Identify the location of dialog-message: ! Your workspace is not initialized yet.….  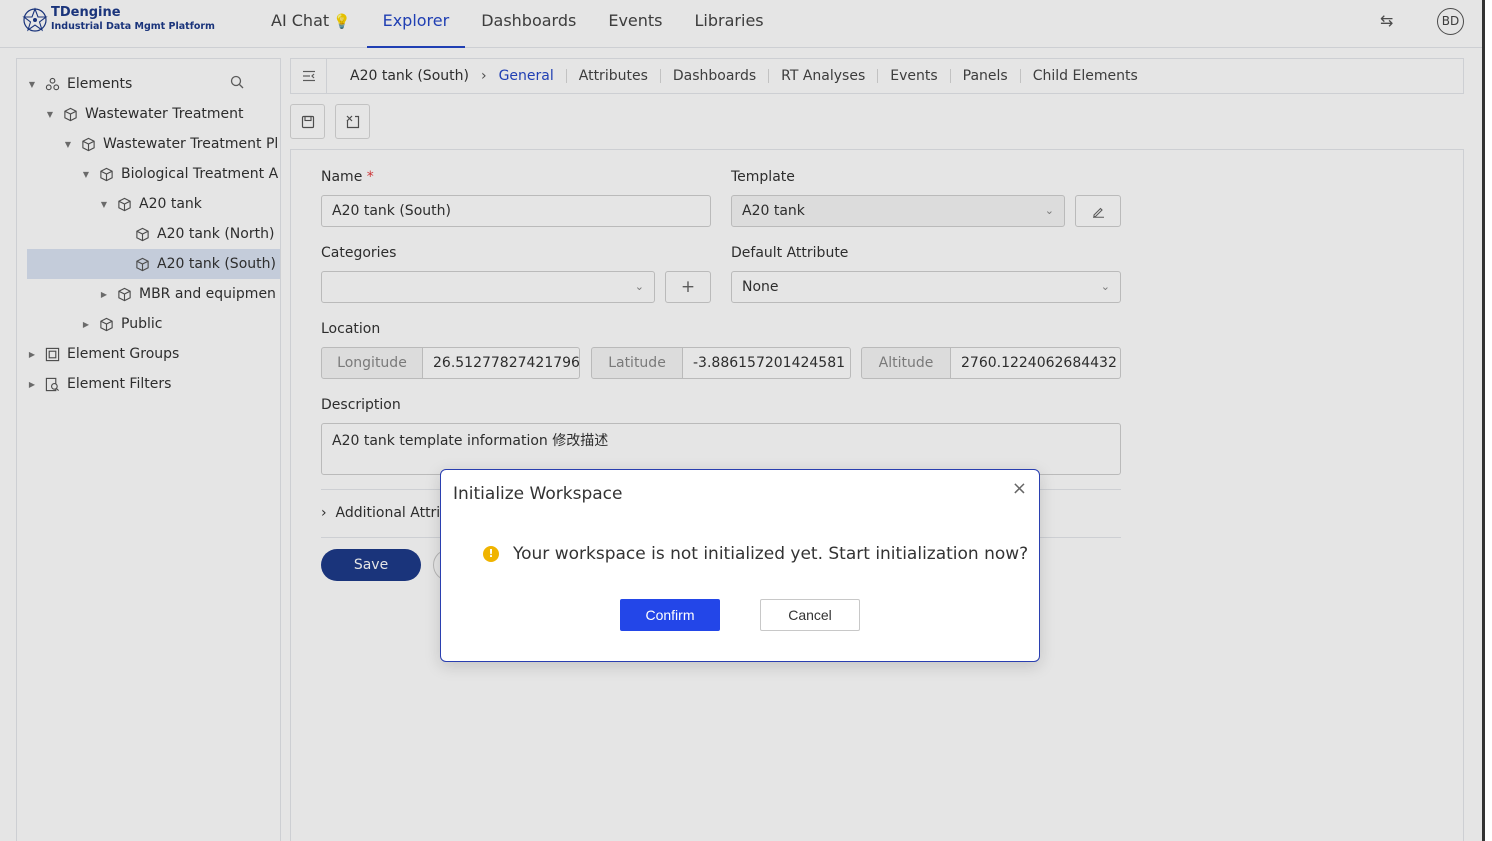
(755, 554).